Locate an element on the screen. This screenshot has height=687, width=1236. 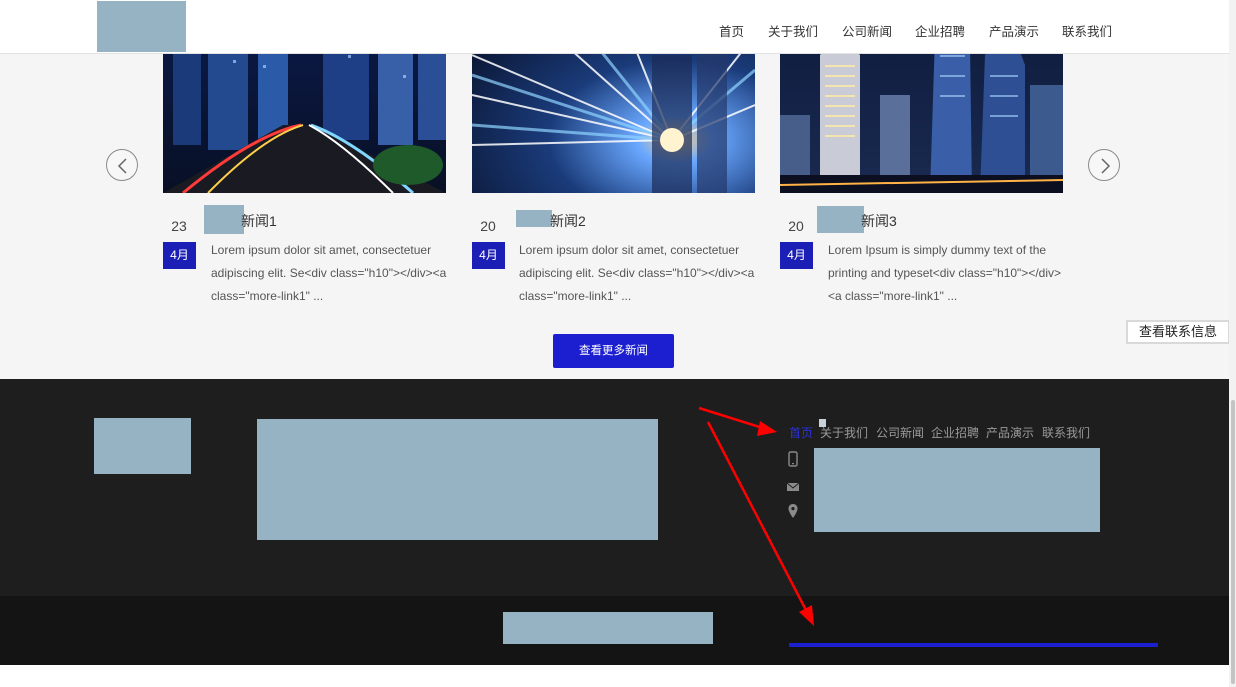
scrollbar-thumb is located at coordinates (1233, 542).